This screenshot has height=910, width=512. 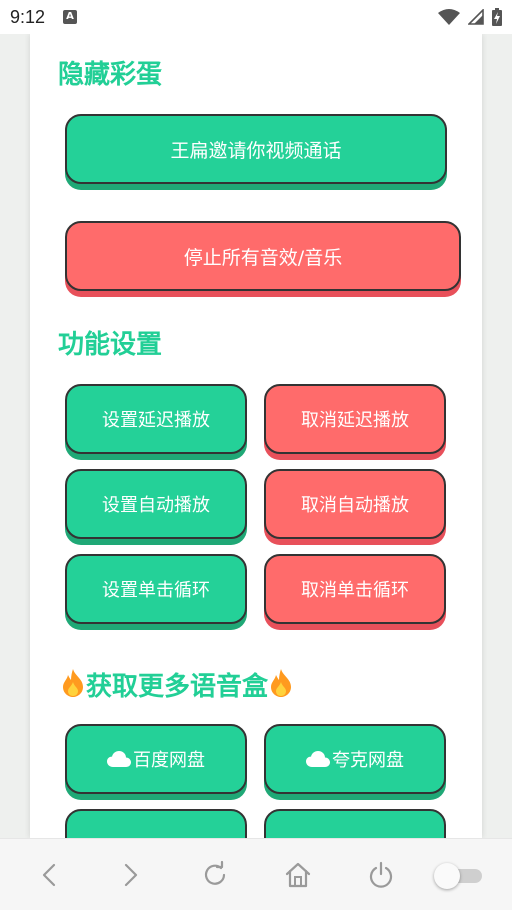 What do you see at coordinates (110, 75) in the screenshot?
I see `section-title-easter-egg: 隐藏彩蛋` at bounding box center [110, 75].